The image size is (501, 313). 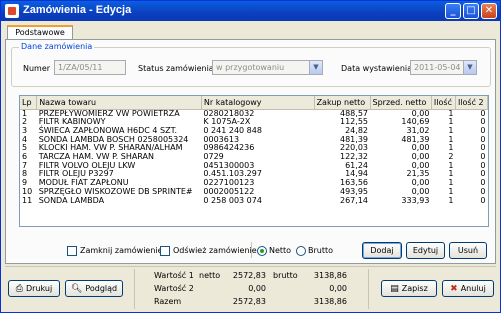 I want to click on tab-podstawowe: Podstawowe, so click(x=40, y=32).